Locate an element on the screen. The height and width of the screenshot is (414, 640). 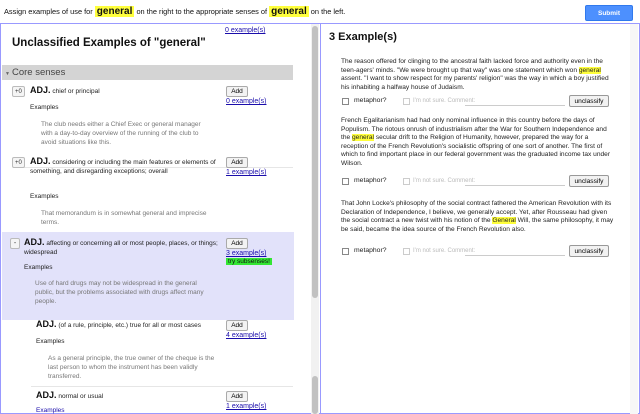
collapse-button: - is located at coordinates (15, 243).